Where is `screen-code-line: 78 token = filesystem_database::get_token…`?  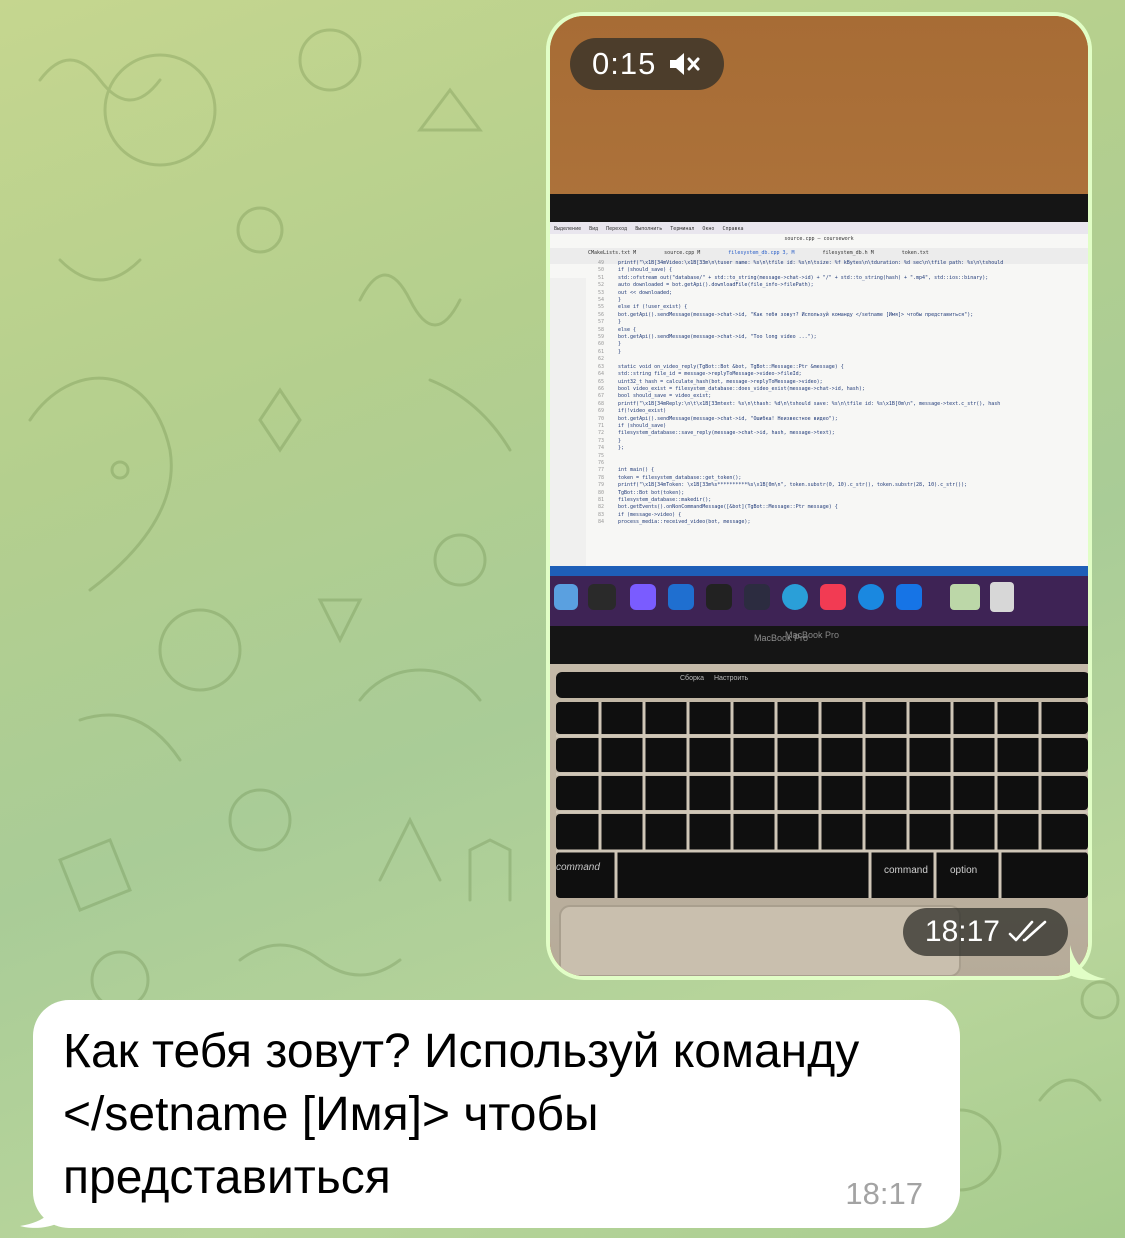 screen-code-line: 78 token = filesystem_database::get_token… is located at coordinates (841, 478).